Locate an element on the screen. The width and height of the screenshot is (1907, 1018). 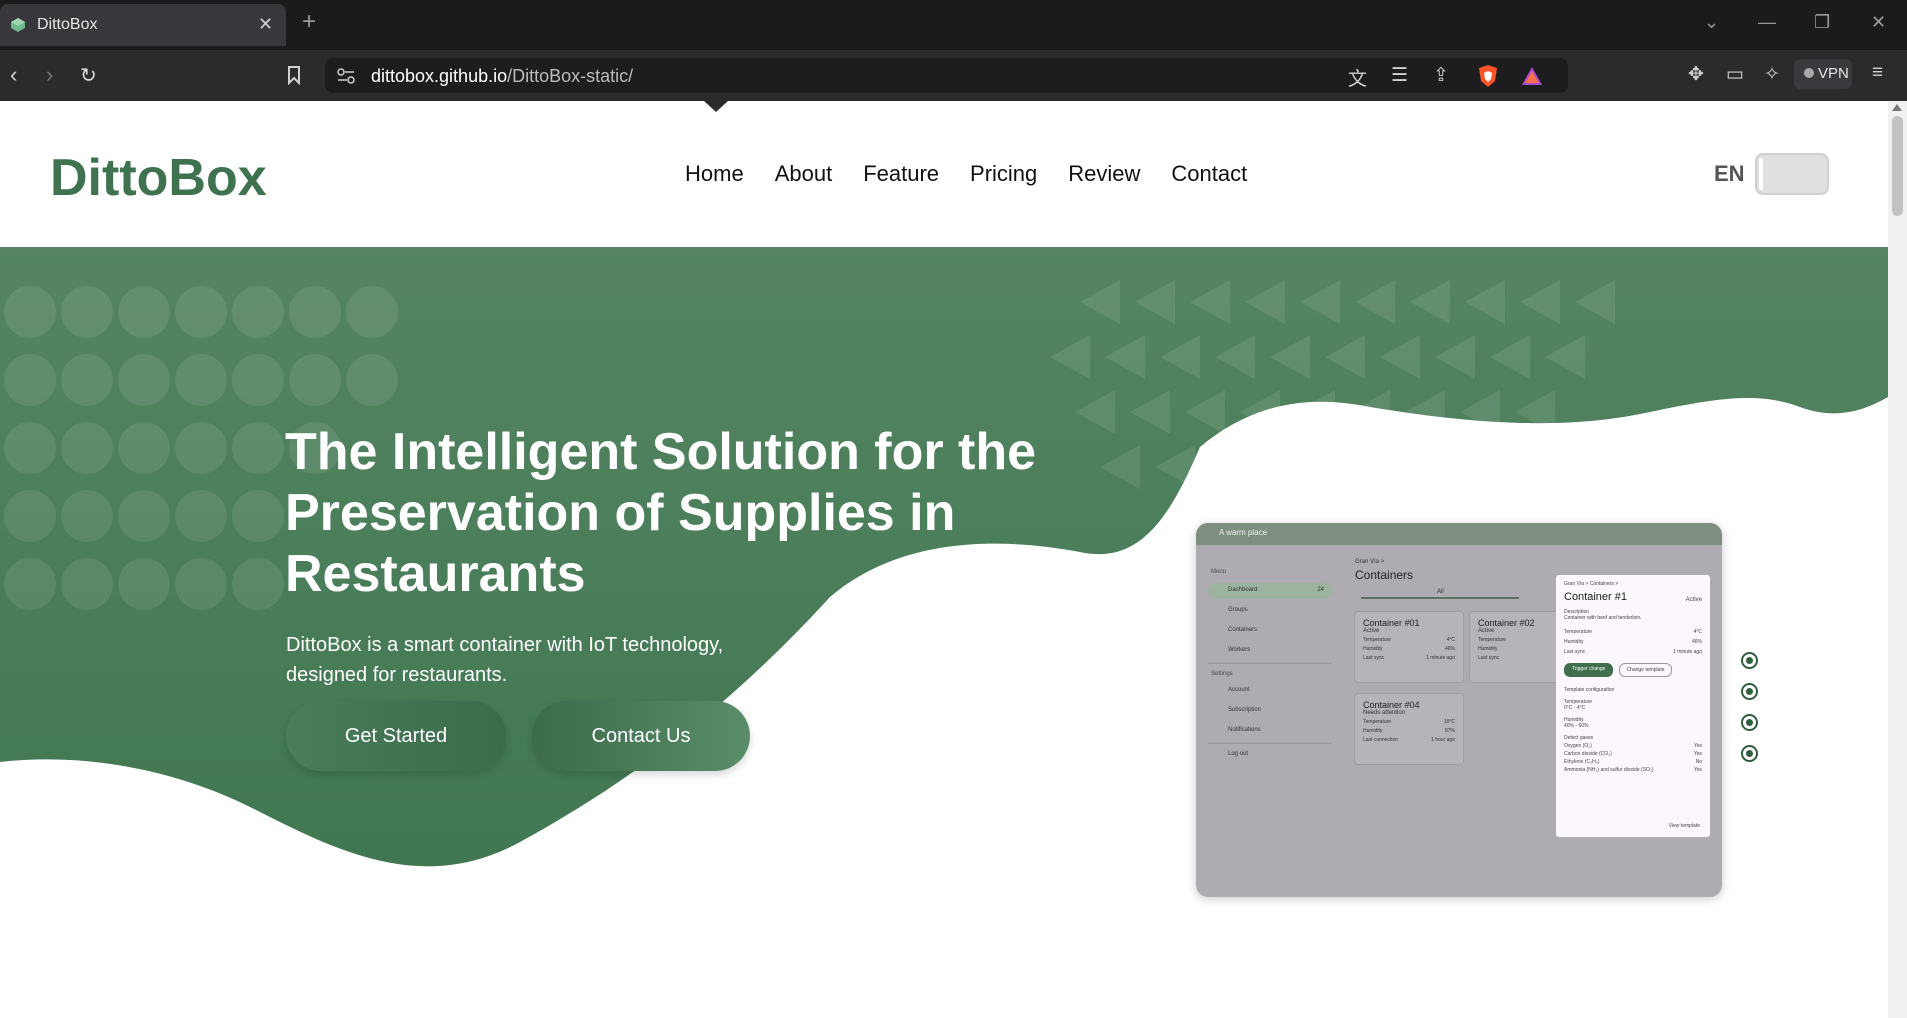
nav-home: Home is located at coordinates (714, 174).